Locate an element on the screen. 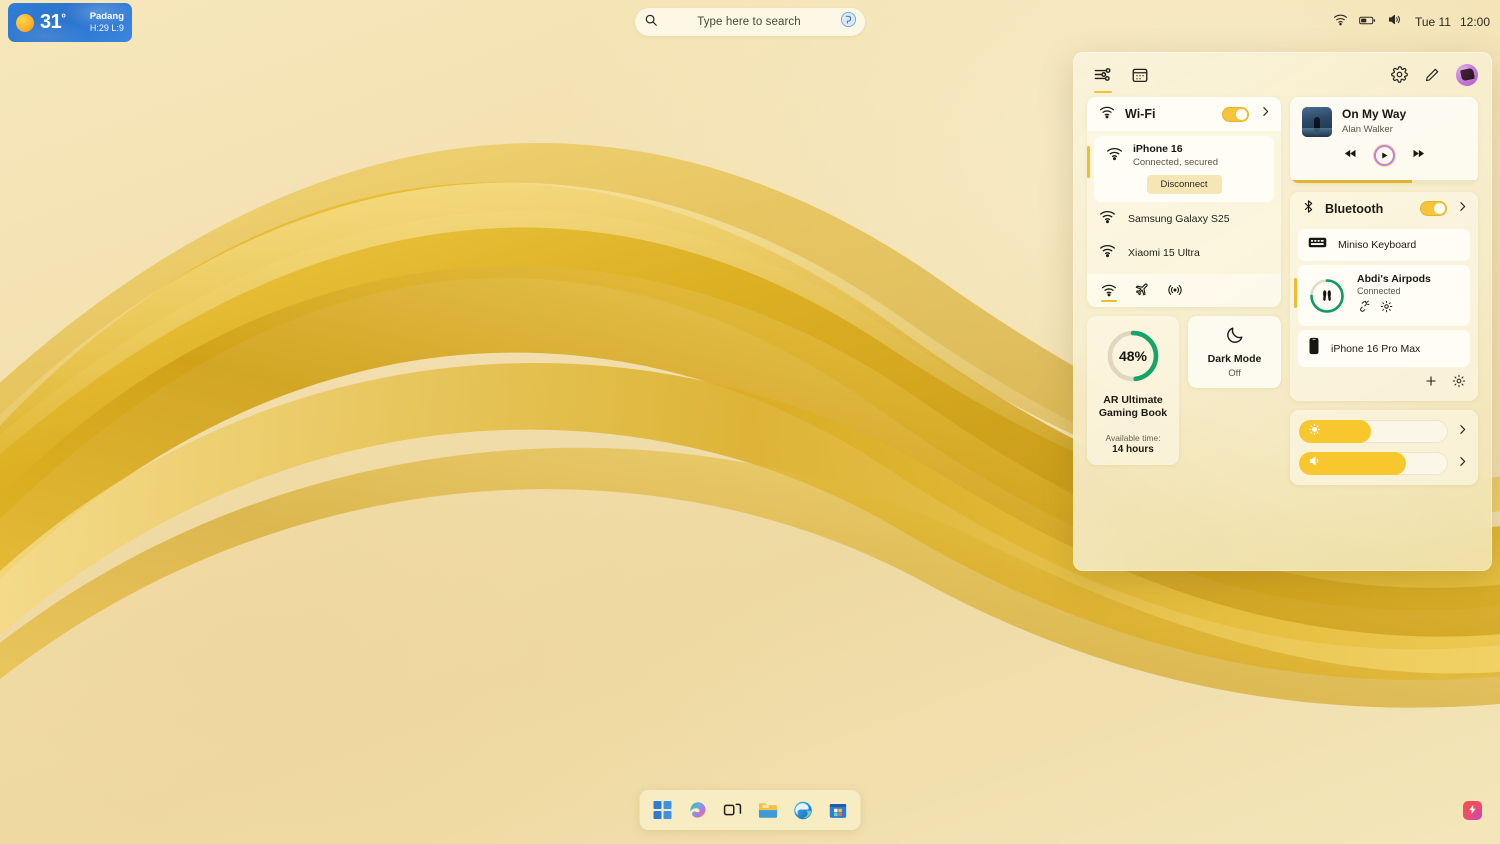  media-controls is located at coordinates (1384, 155).